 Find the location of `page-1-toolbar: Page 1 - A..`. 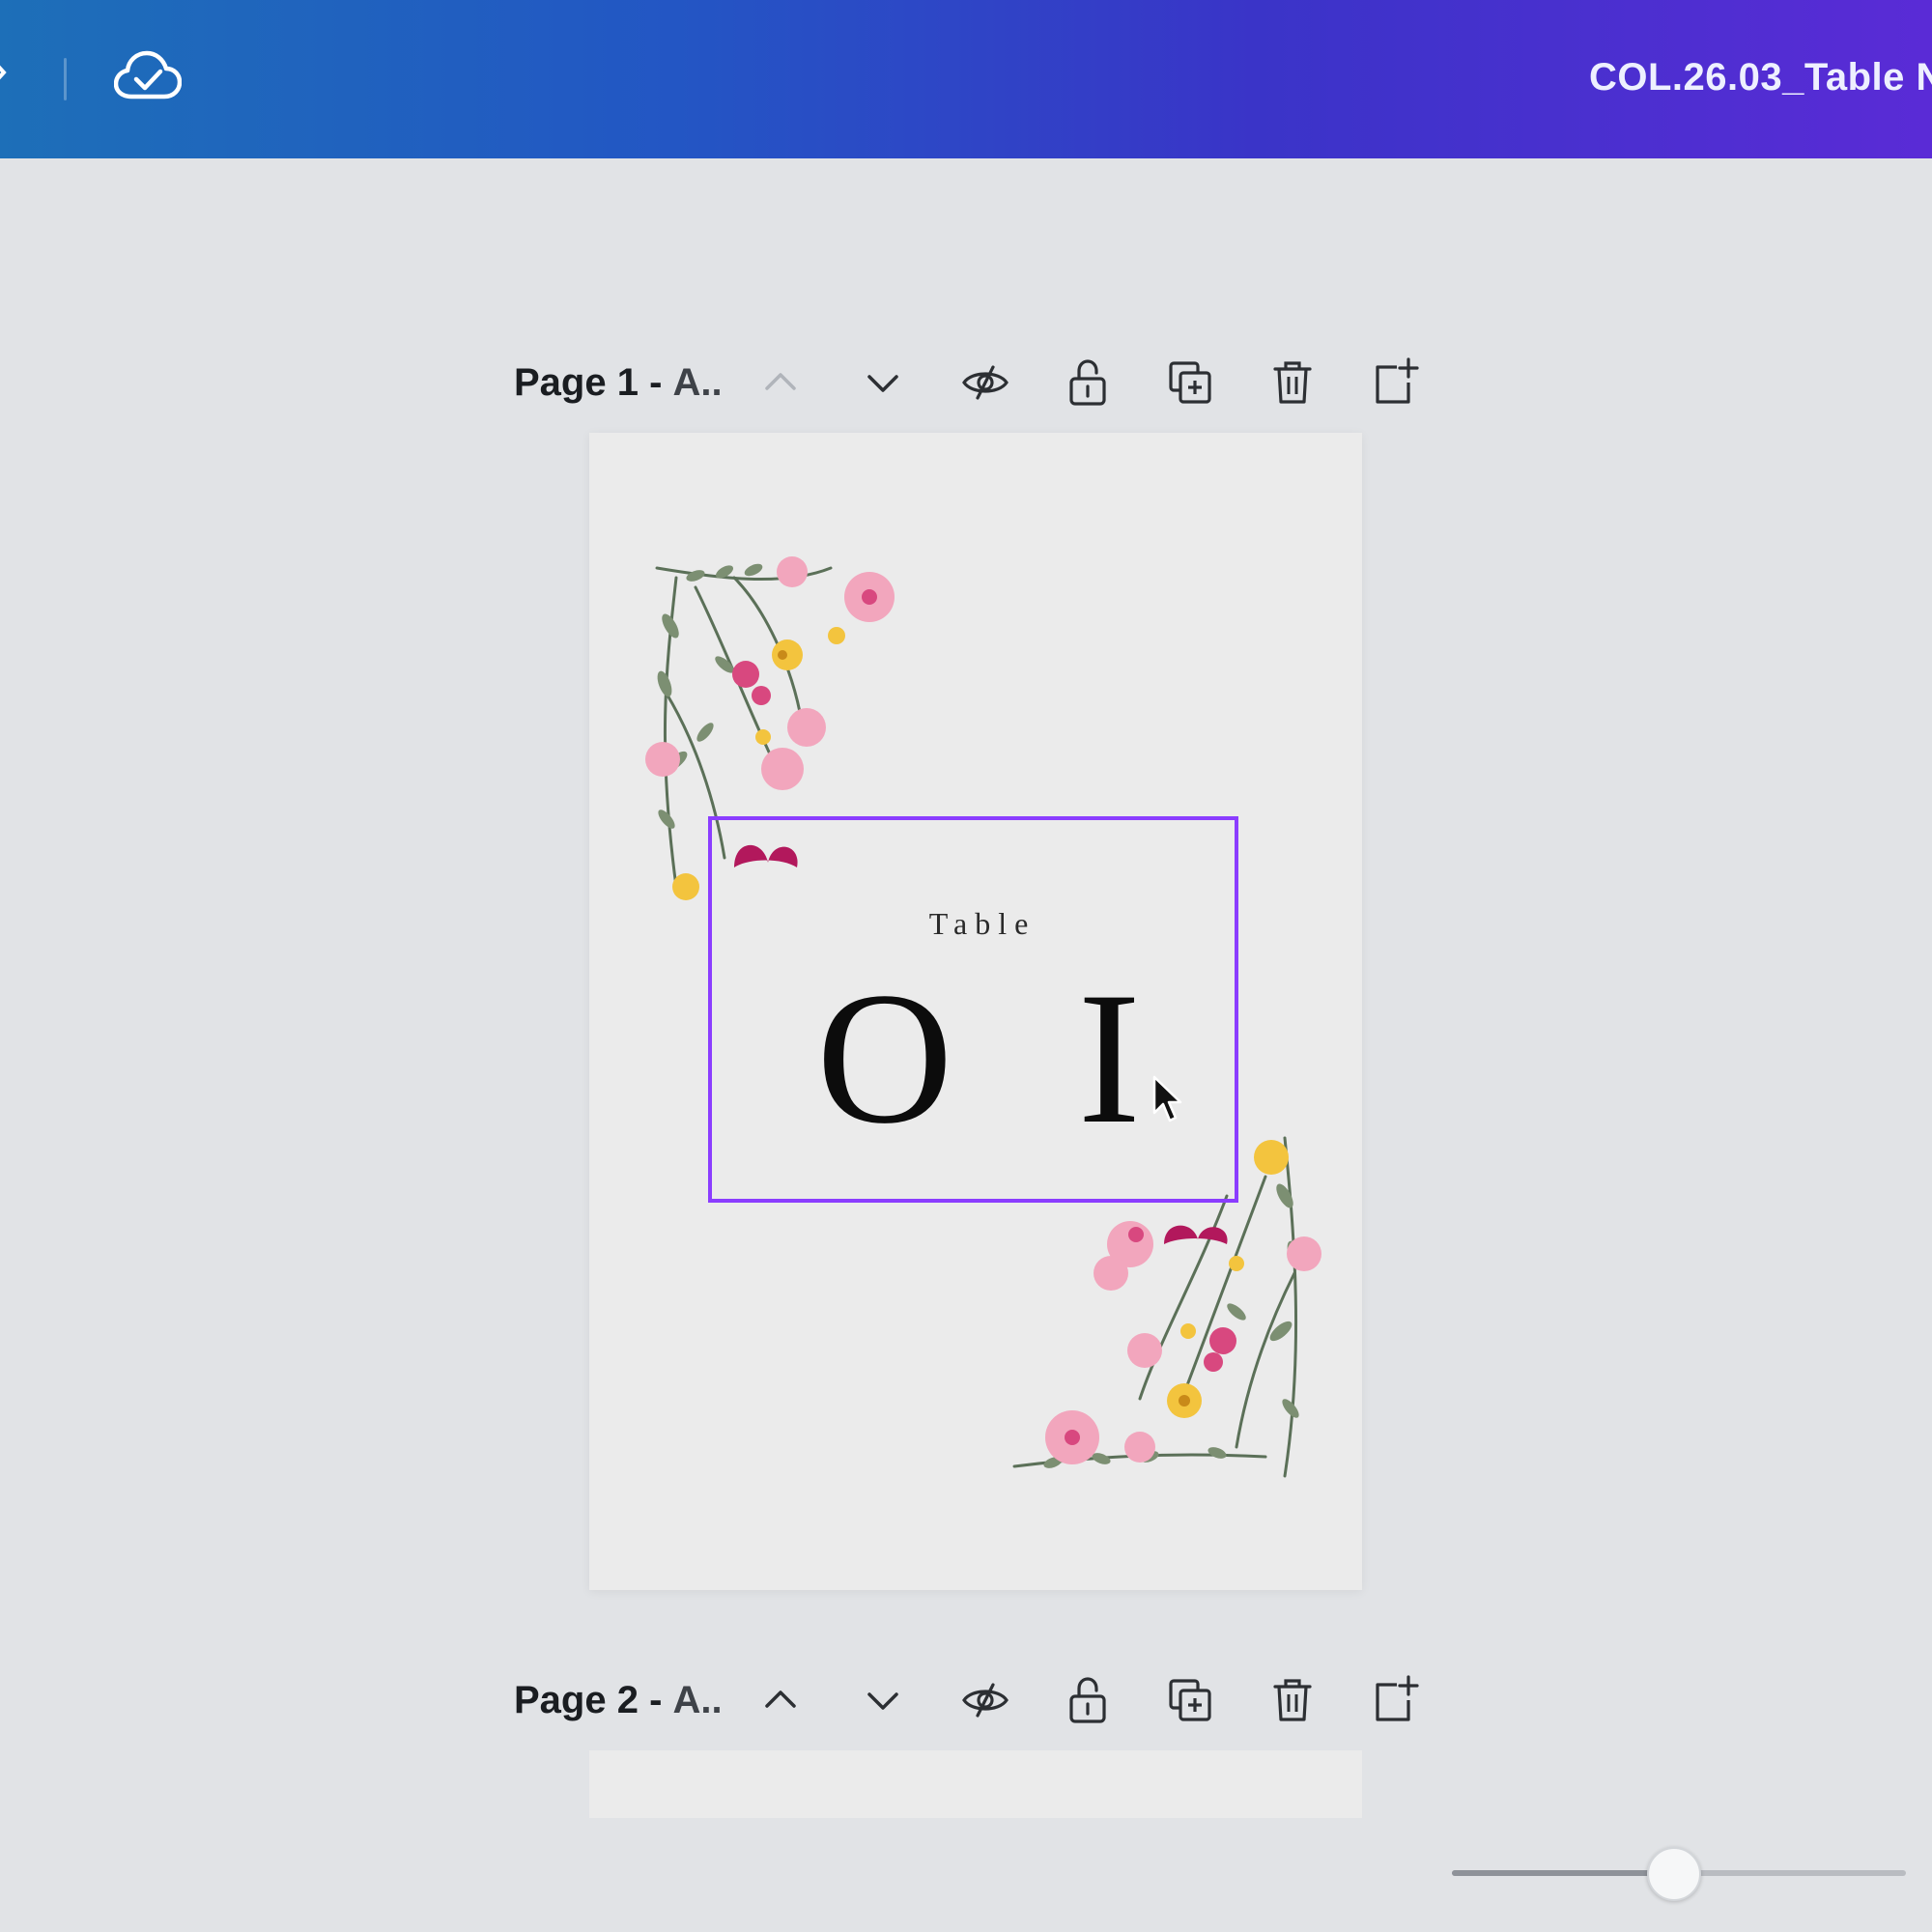

page-1-toolbar: Page 1 - A.. is located at coordinates (971, 381).